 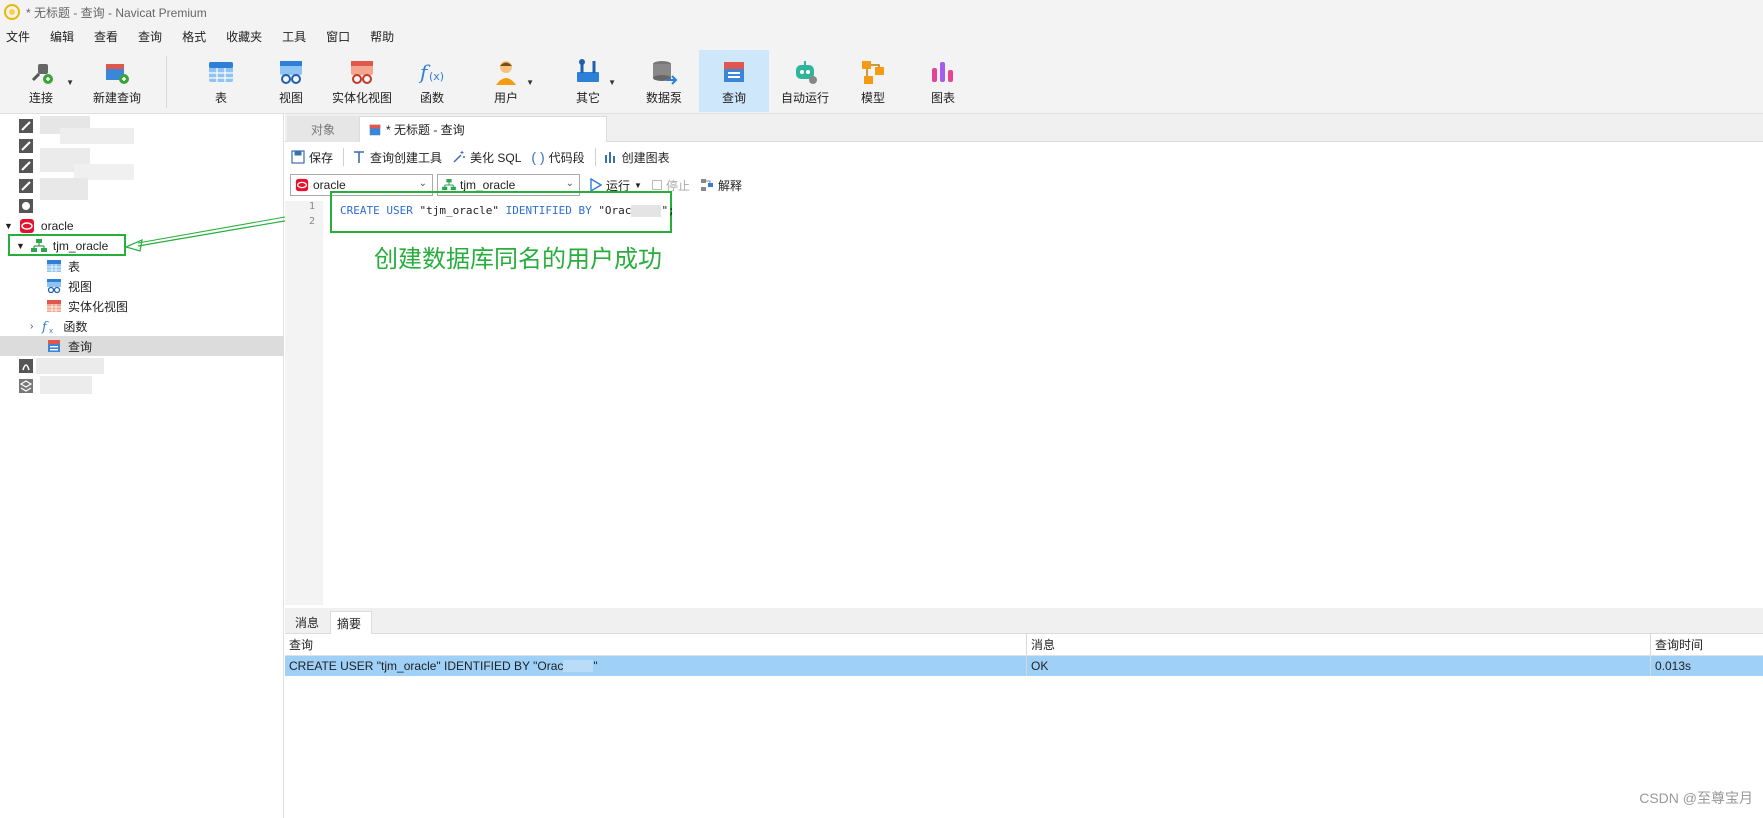 What do you see at coordinates (31, 326) in the screenshot?
I see `chevron-right-icon: ›` at bounding box center [31, 326].